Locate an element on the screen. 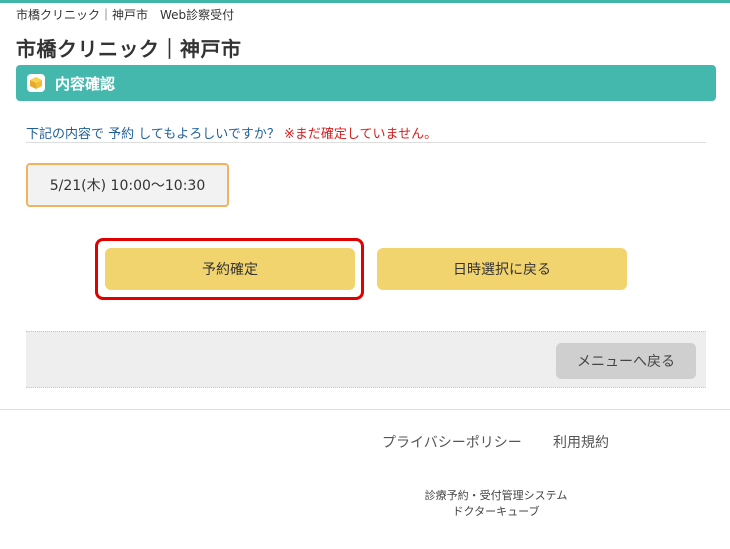 Image resolution: width=730 pixels, height=549 pixels. back-to-menu-button: メニューへ戻る is located at coordinates (626, 361).